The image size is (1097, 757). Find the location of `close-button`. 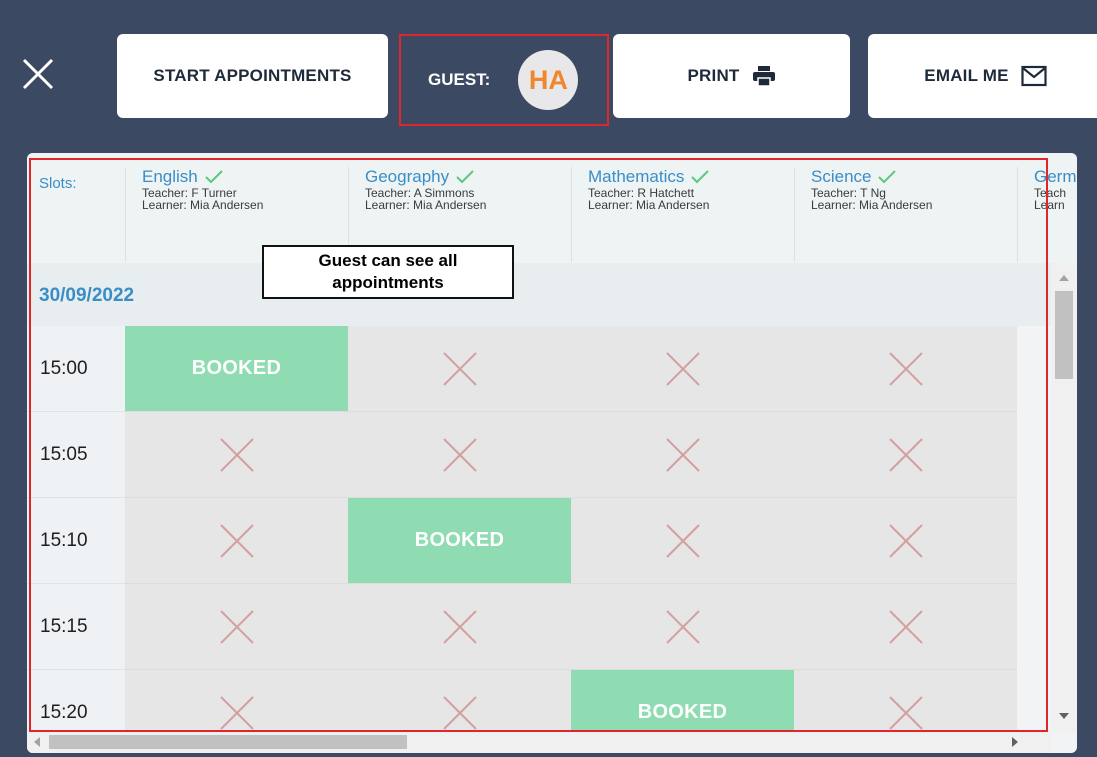

close-button is located at coordinates (39, 75).